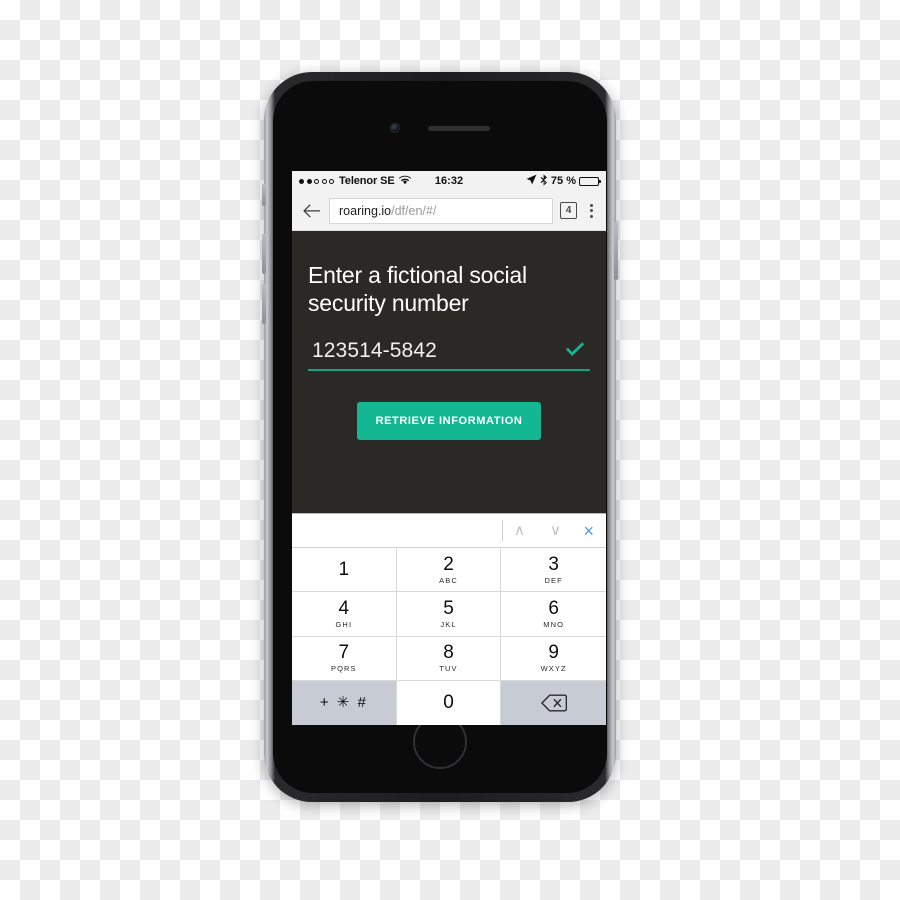  What do you see at coordinates (311, 211) in the screenshot?
I see `back-arrow-icon` at bounding box center [311, 211].